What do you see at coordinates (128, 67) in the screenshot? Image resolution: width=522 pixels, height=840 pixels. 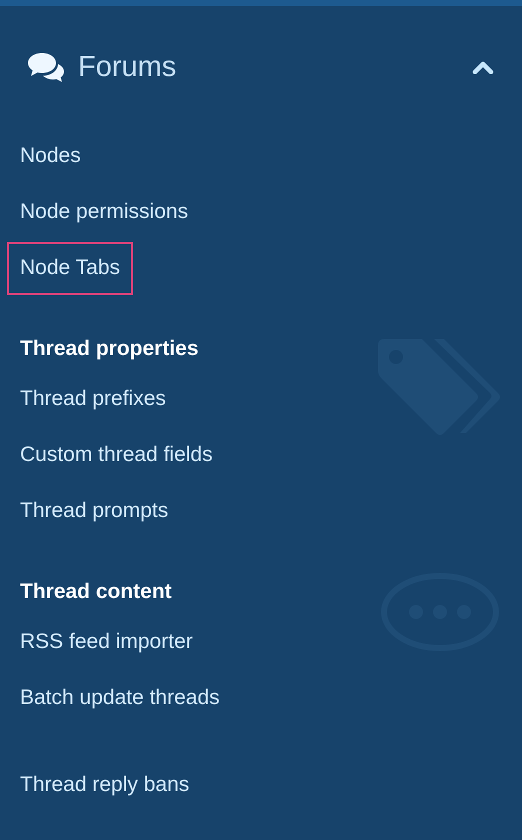 I see `section-title: Forums` at bounding box center [128, 67].